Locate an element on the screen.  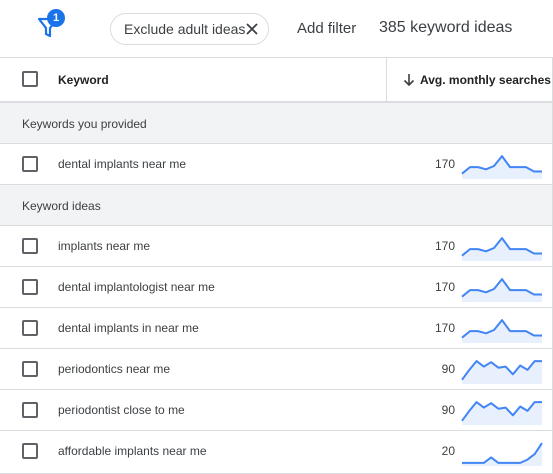
filter-count-badge: 1 is located at coordinates (56, 18).